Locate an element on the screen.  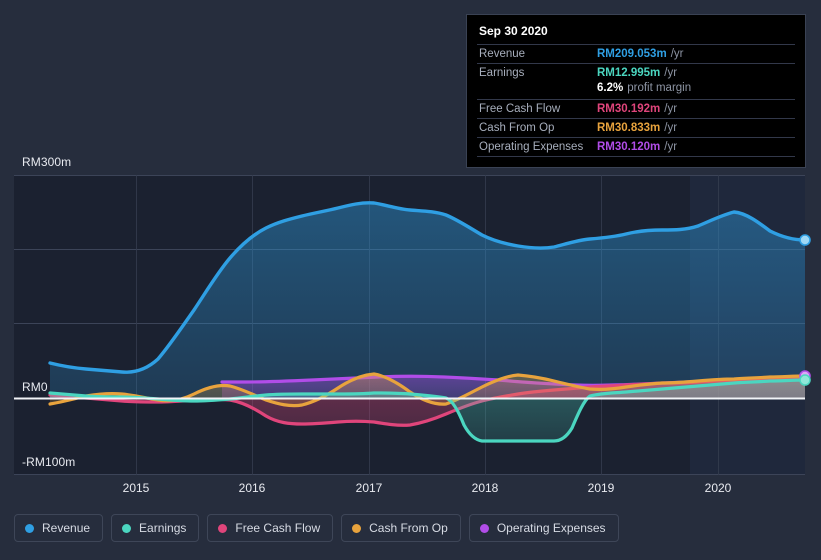
tooltip-row-profit-margin: 6.2% profit margin is located at coordinates (636, 90).